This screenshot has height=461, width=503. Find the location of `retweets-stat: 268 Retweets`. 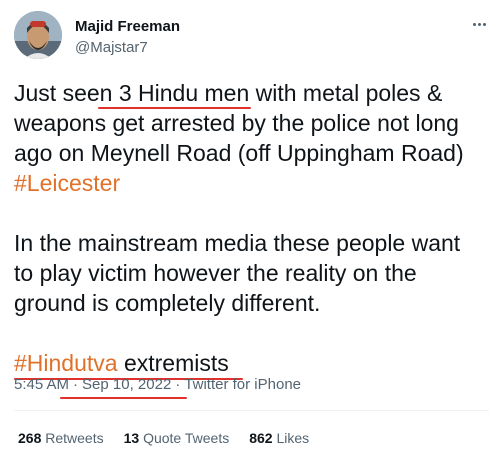

retweets-stat: 268 Retweets is located at coordinates (61, 438).